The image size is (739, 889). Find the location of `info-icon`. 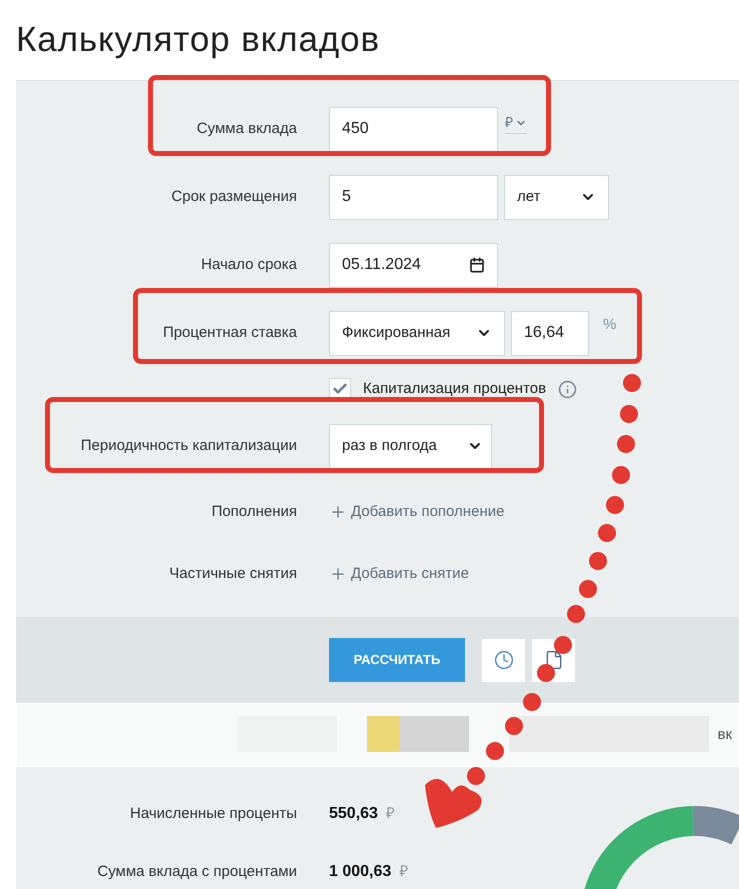

info-icon is located at coordinates (568, 389).